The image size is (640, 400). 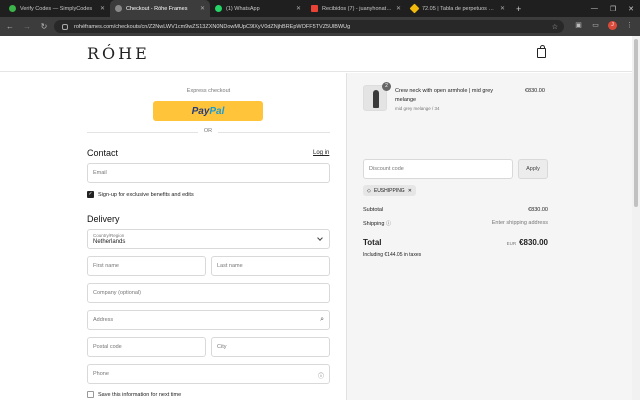 What do you see at coordinates (314, 8) in the screenshot?
I see `gmail-icon` at bounding box center [314, 8].